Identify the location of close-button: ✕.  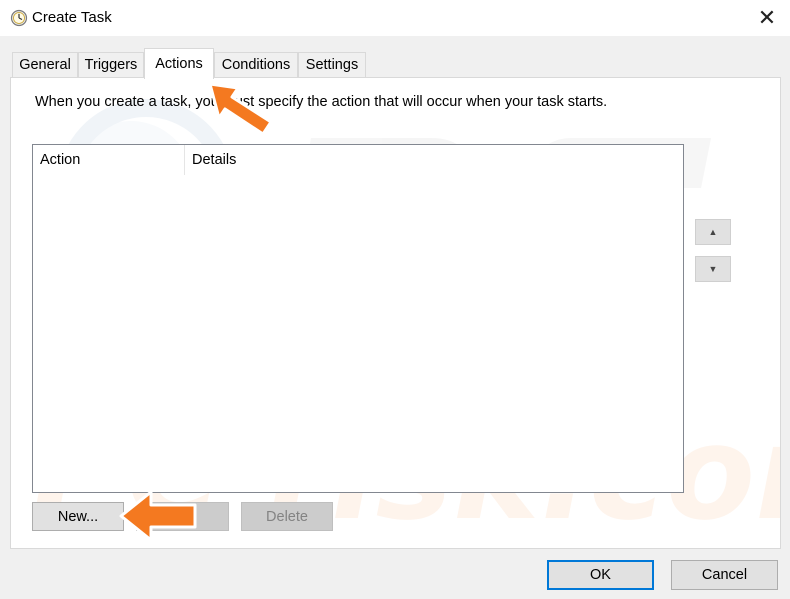
(767, 18).